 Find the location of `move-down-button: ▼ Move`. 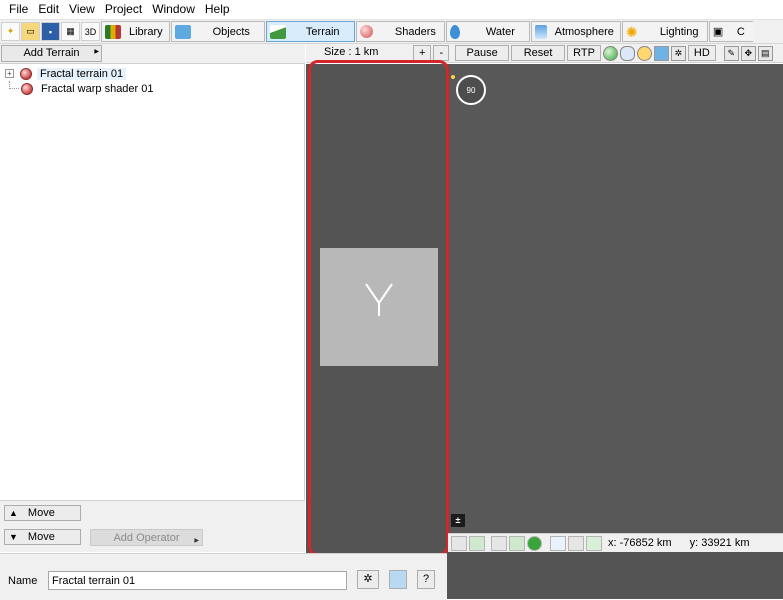

move-down-button: ▼ Move is located at coordinates (42, 537).